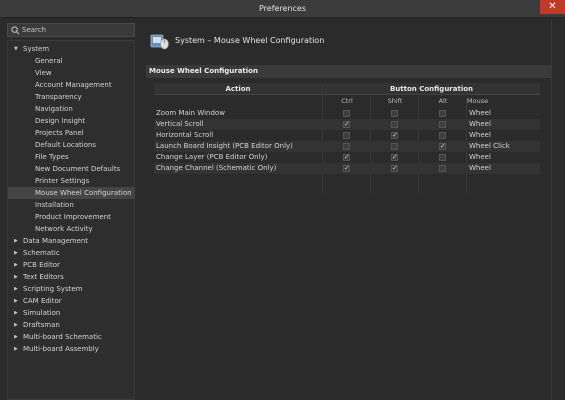 The width and height of the screenshot is (565, 400). Describe the element at coordinates (185, 135) in the screenshot. I see `action-cell: Horizontal Scroll` at that location.